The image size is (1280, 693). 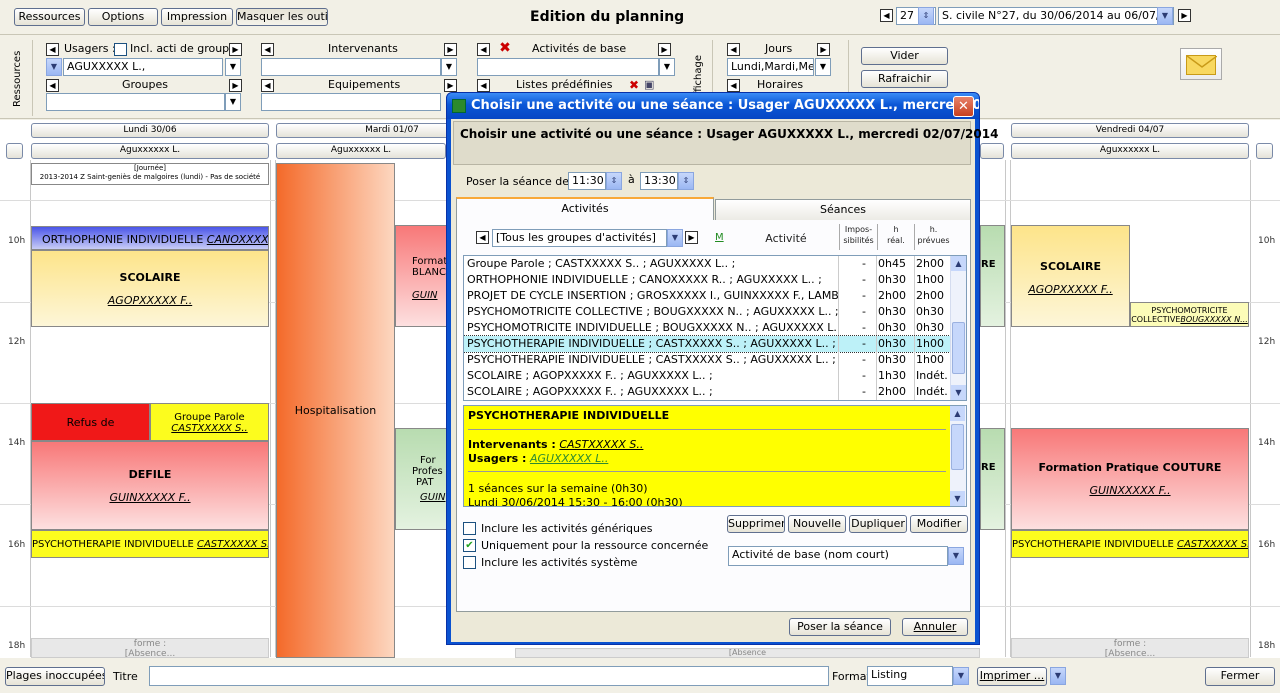 What do you see at coordinates (649, 84) in the screenshot?
I see `save-list-icon: ▣` at bounding box center [649, 84].